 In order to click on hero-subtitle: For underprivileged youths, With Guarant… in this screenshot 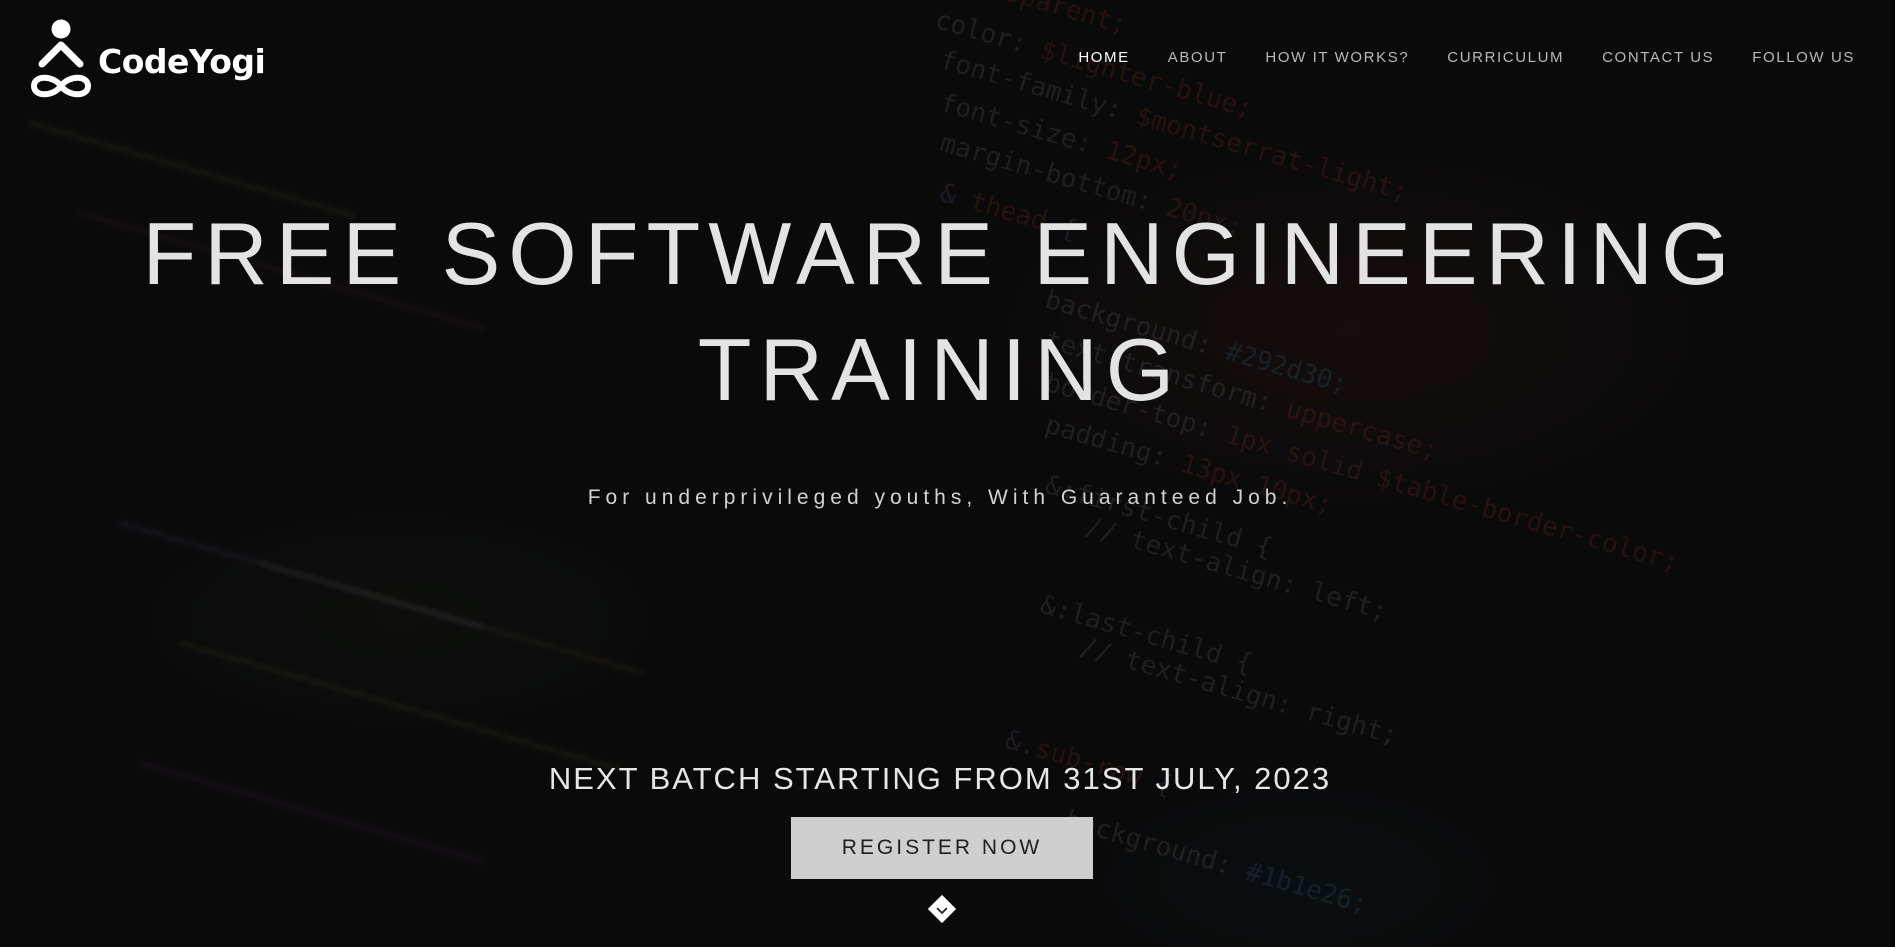, I will do `click(940, 497)`.